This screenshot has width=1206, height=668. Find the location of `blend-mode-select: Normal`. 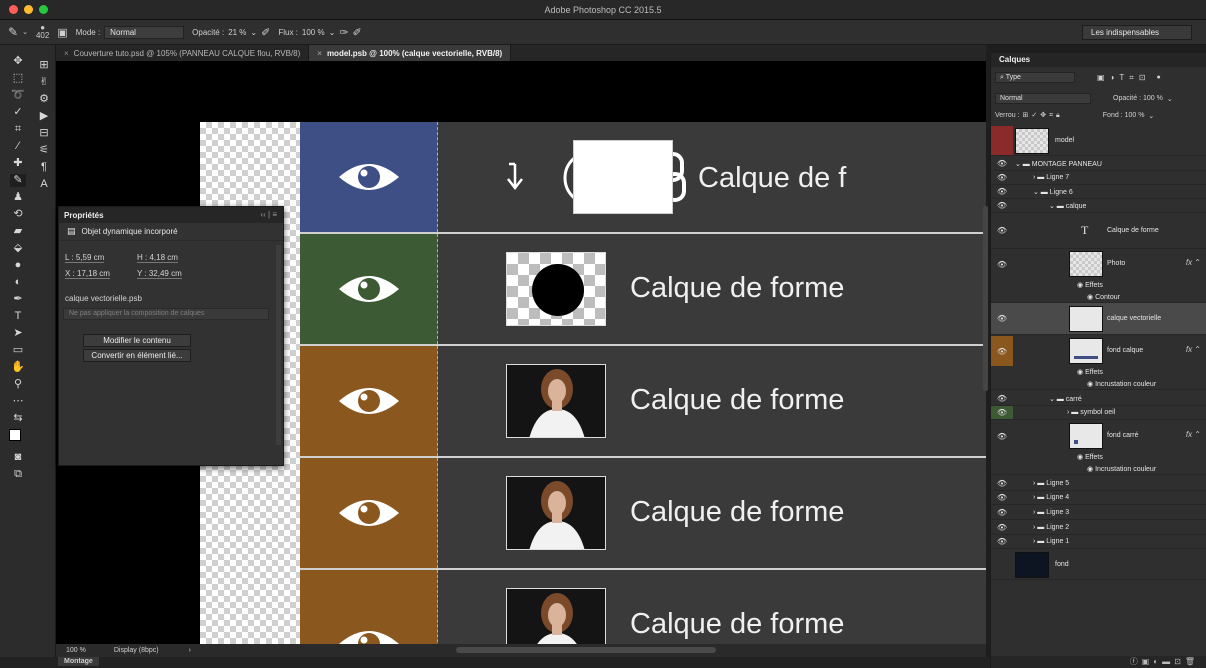

blend-mode-select: Normal is located at coordinates (1043, 98).